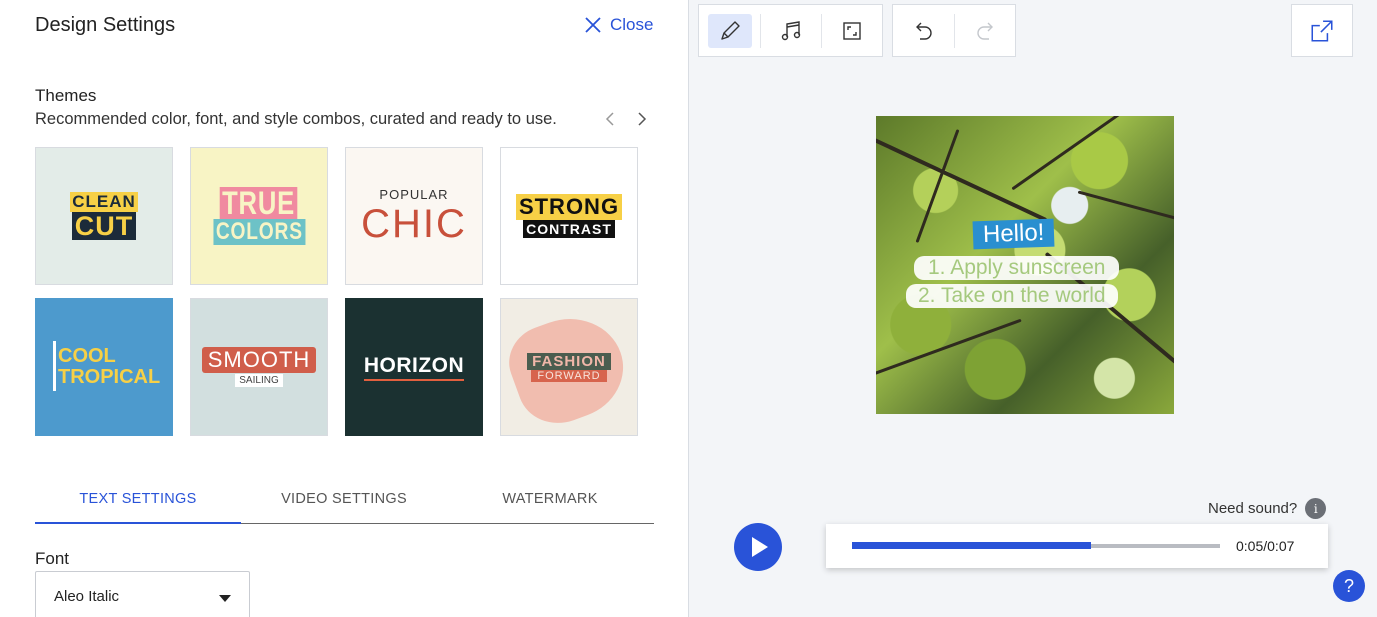 The width and height of the screenshot is (1377, 617). I want to click on next-themes-button, so click(642, 119).